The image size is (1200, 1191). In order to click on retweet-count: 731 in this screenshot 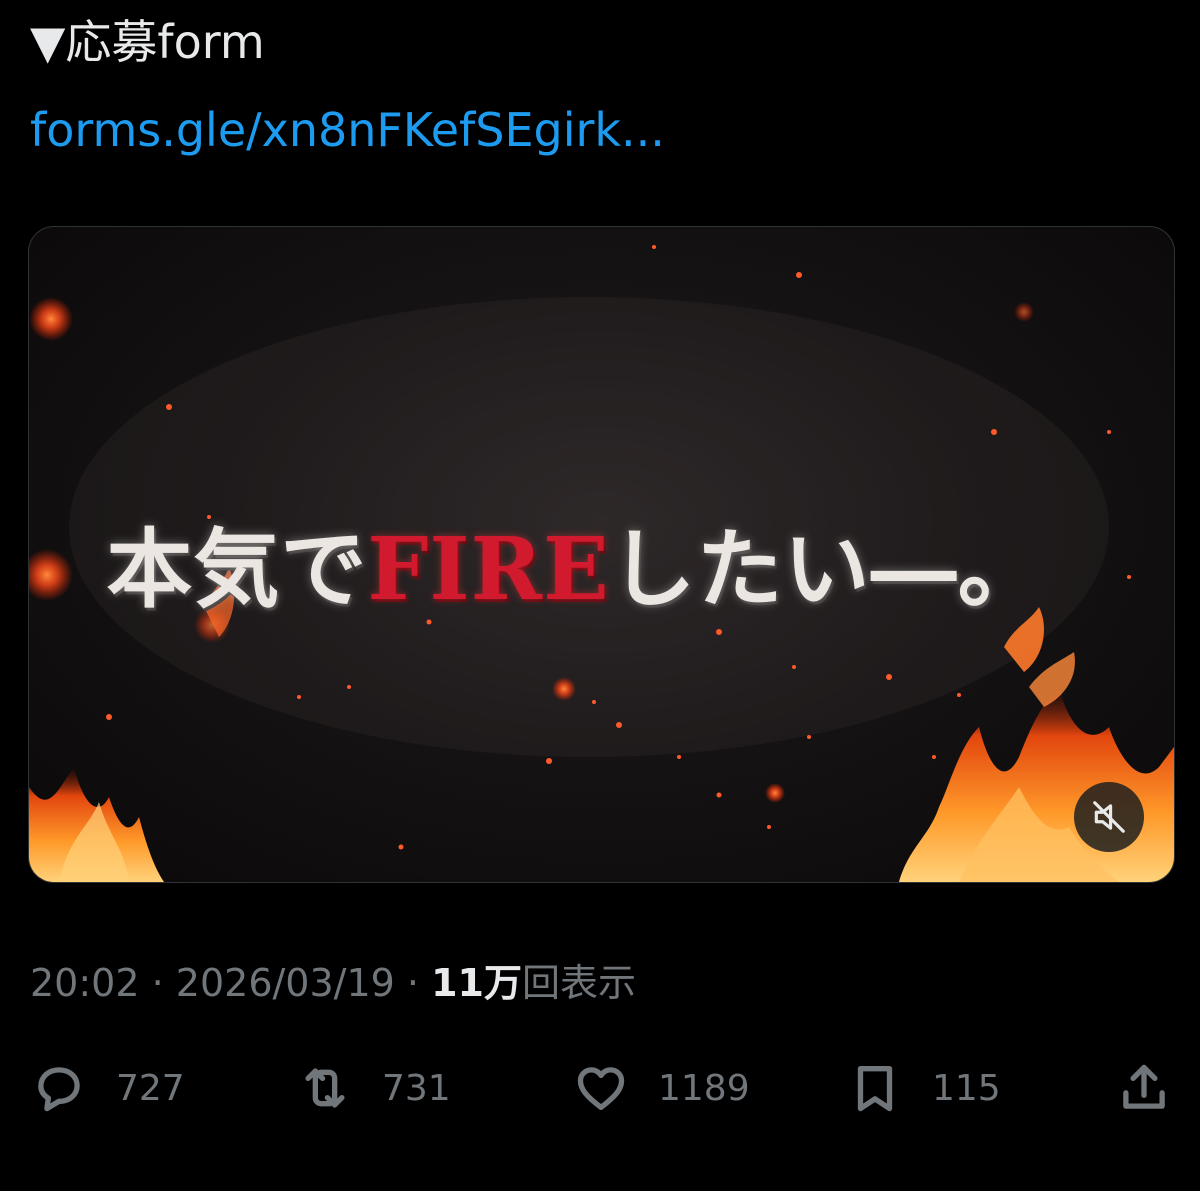, I will do `click(416, 1088)`.